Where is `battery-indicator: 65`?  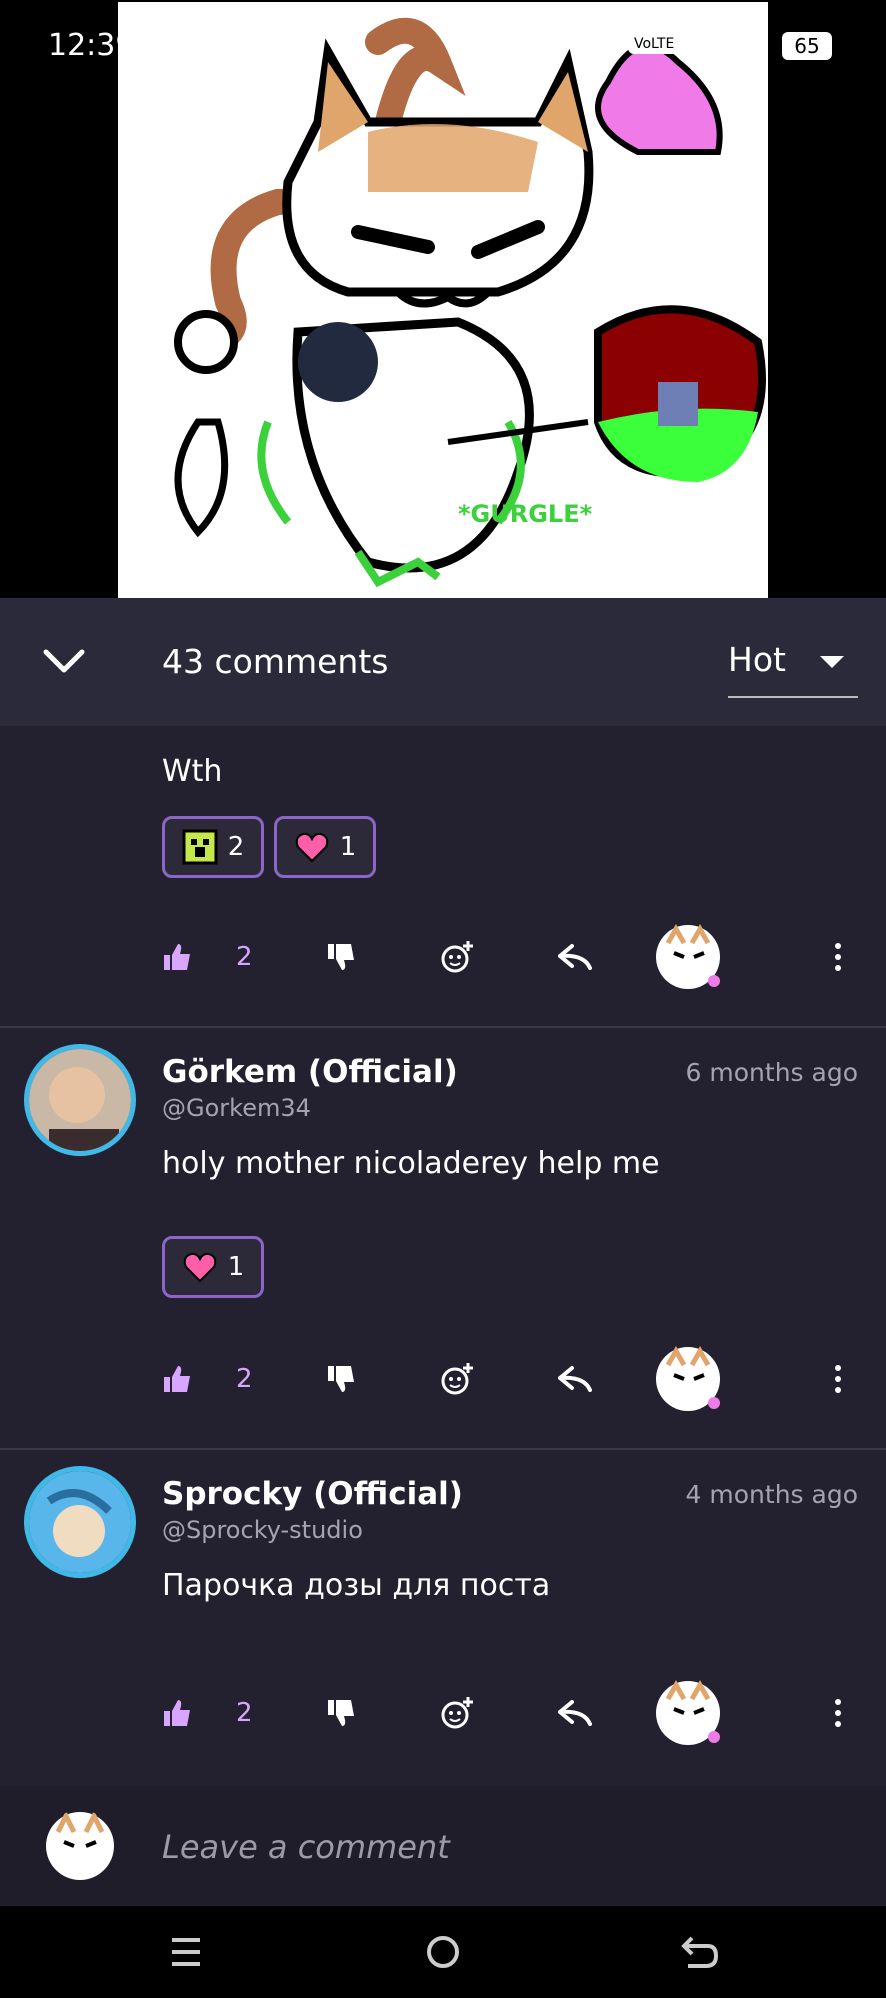
battery-indicator: 65 is located at coordinates (807, 46).